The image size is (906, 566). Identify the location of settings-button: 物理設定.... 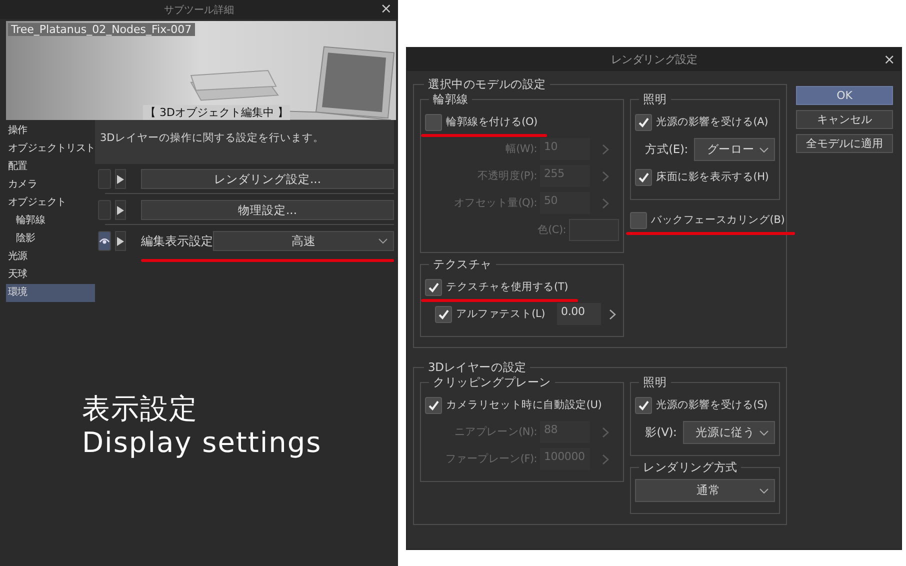
(267, 210).